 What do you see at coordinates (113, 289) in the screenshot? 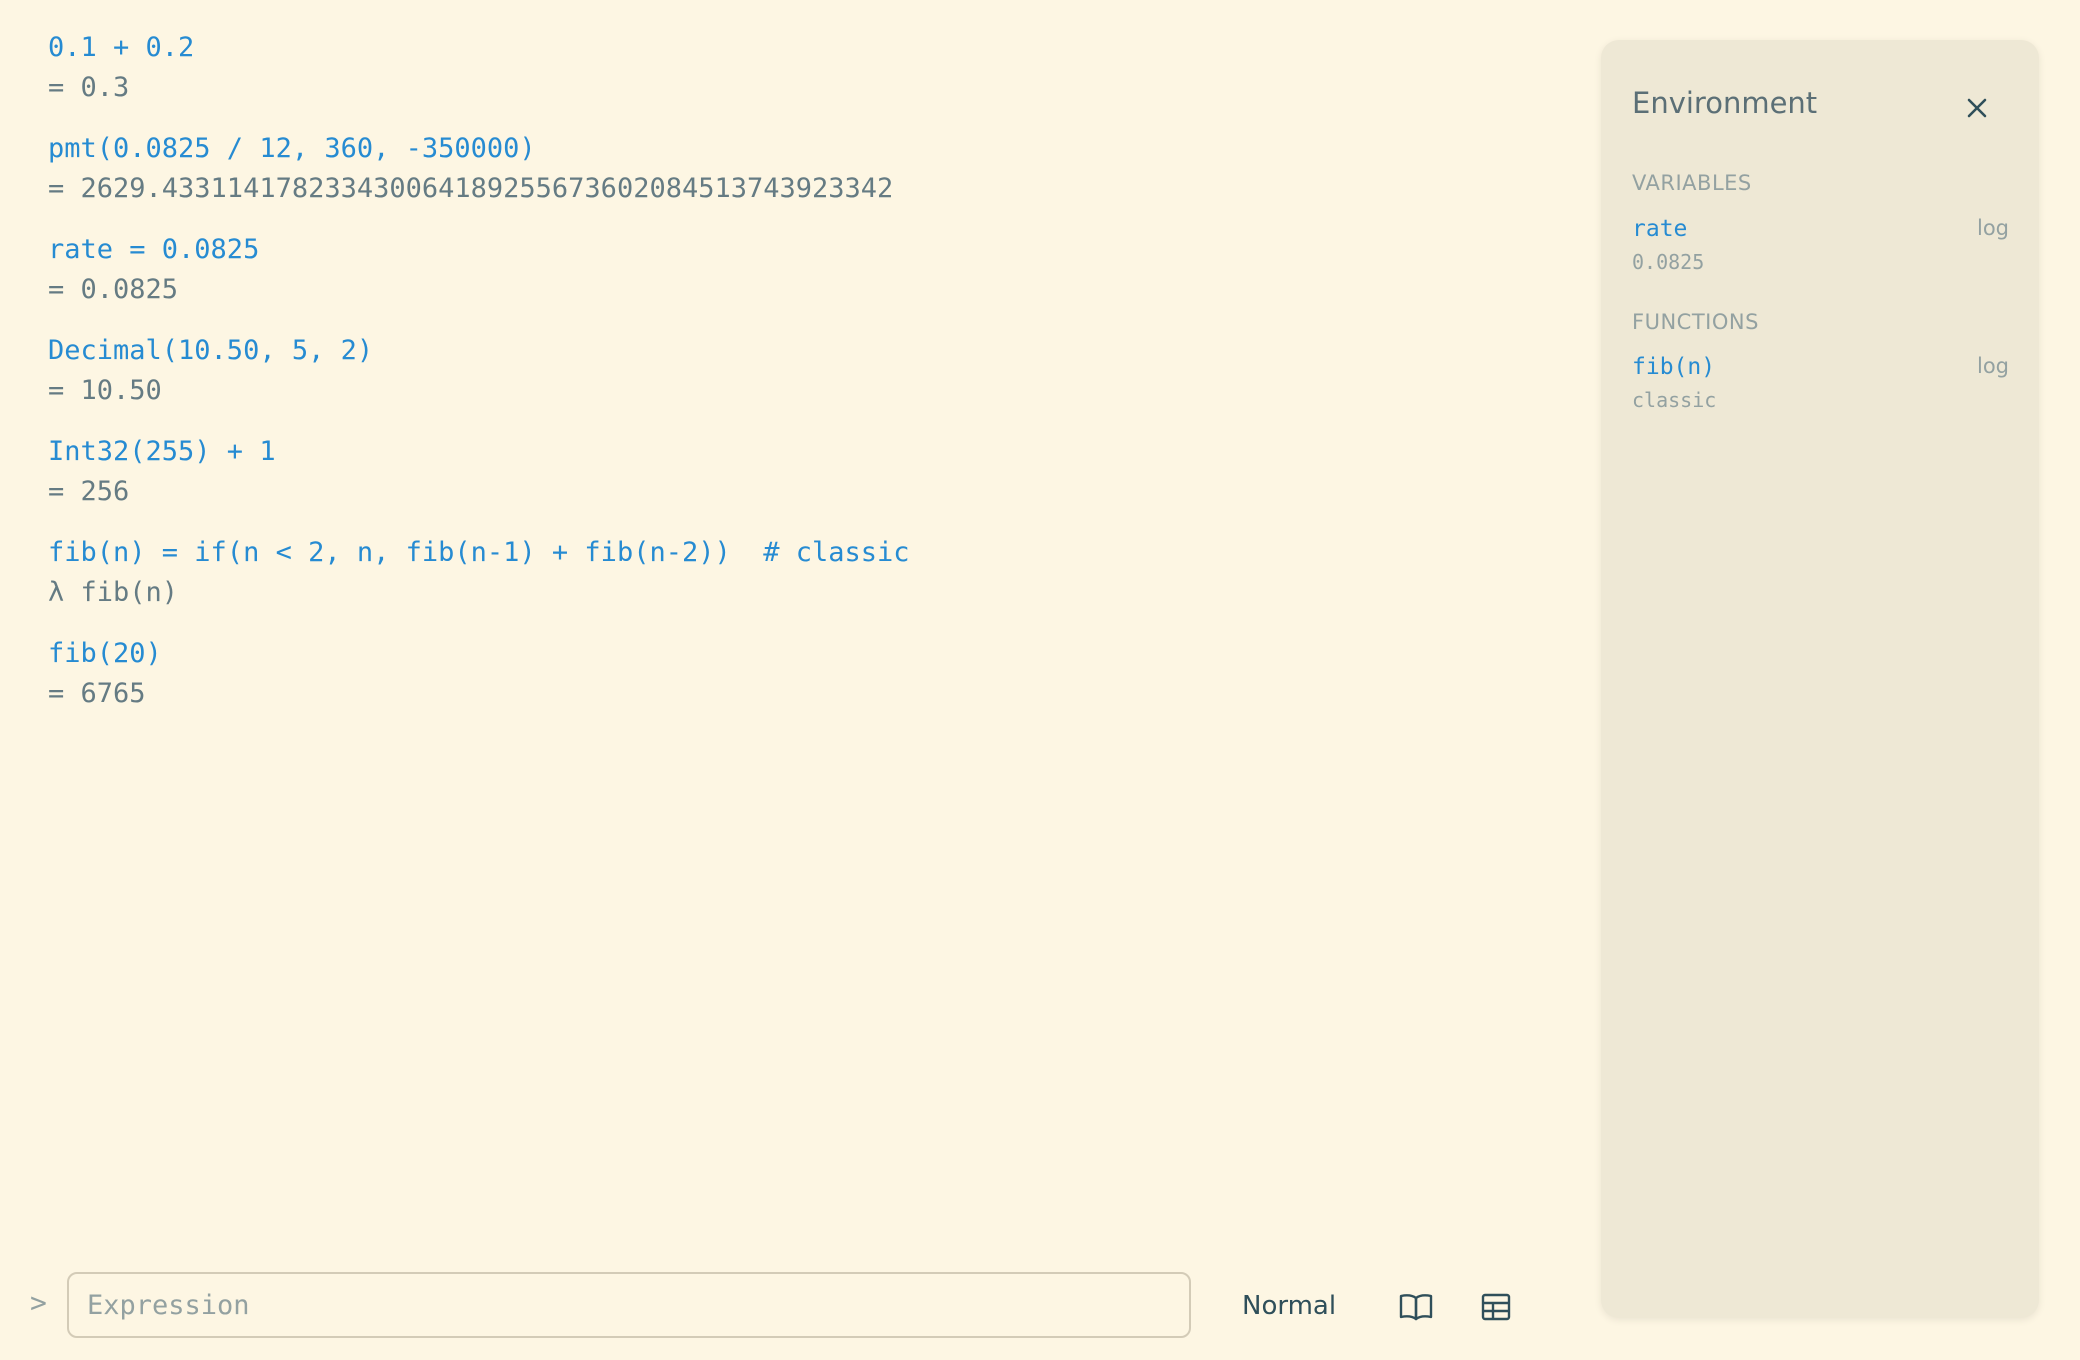
I see `history-output: = 0.0825` at bounding box center [113, 289].